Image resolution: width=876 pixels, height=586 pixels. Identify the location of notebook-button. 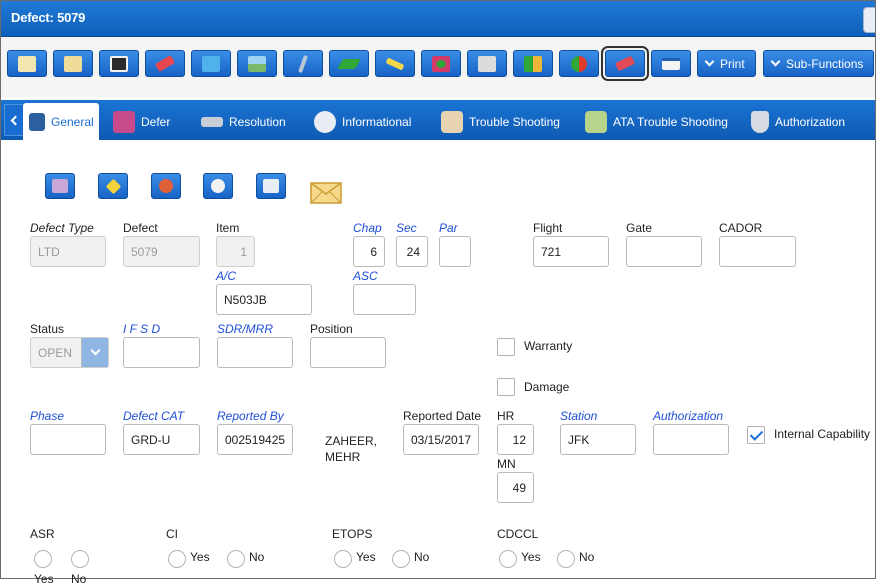
(211, 63).